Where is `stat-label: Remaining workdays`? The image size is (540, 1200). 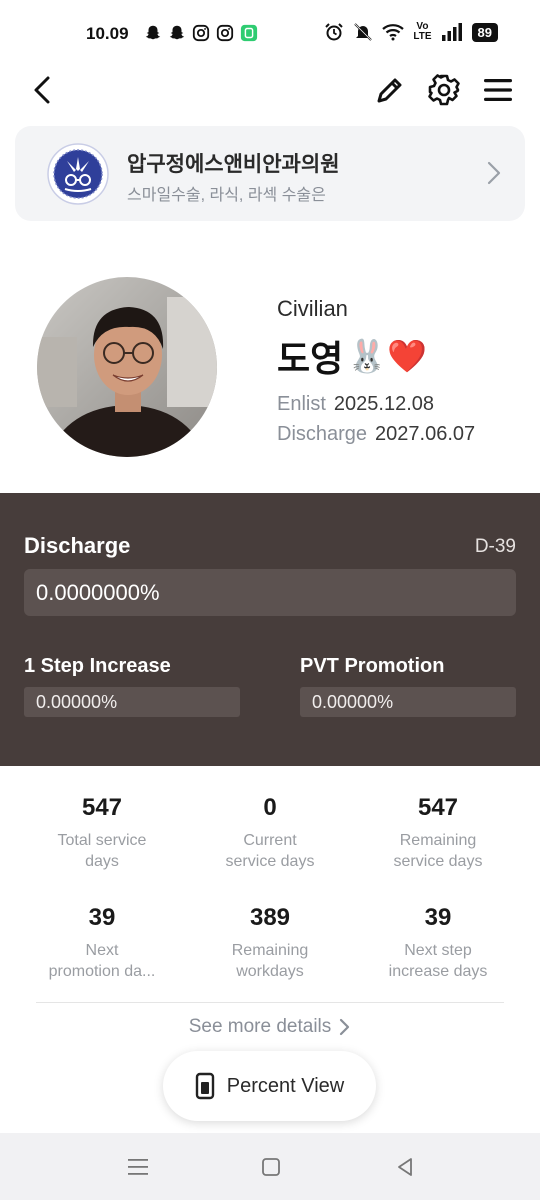 stat-label: Remaining workdays is located at coordinates (270, 961).